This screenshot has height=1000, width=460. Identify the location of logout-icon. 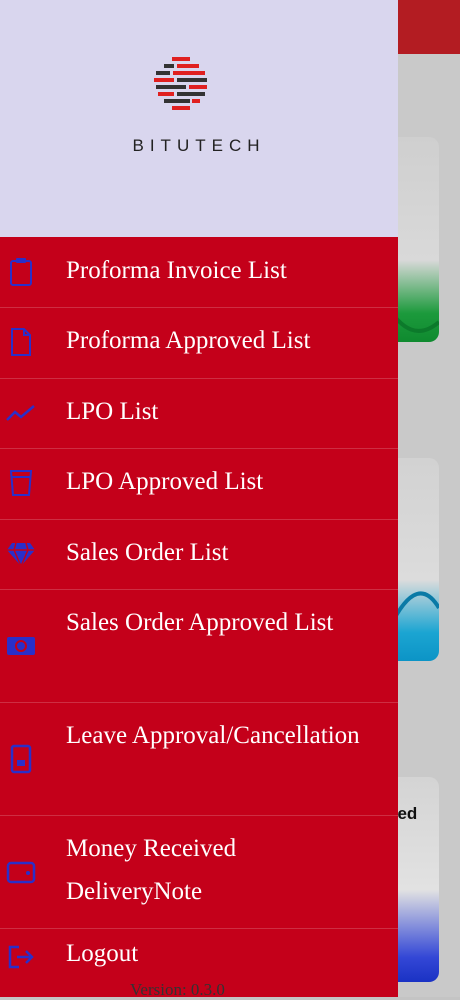
(21, 957).